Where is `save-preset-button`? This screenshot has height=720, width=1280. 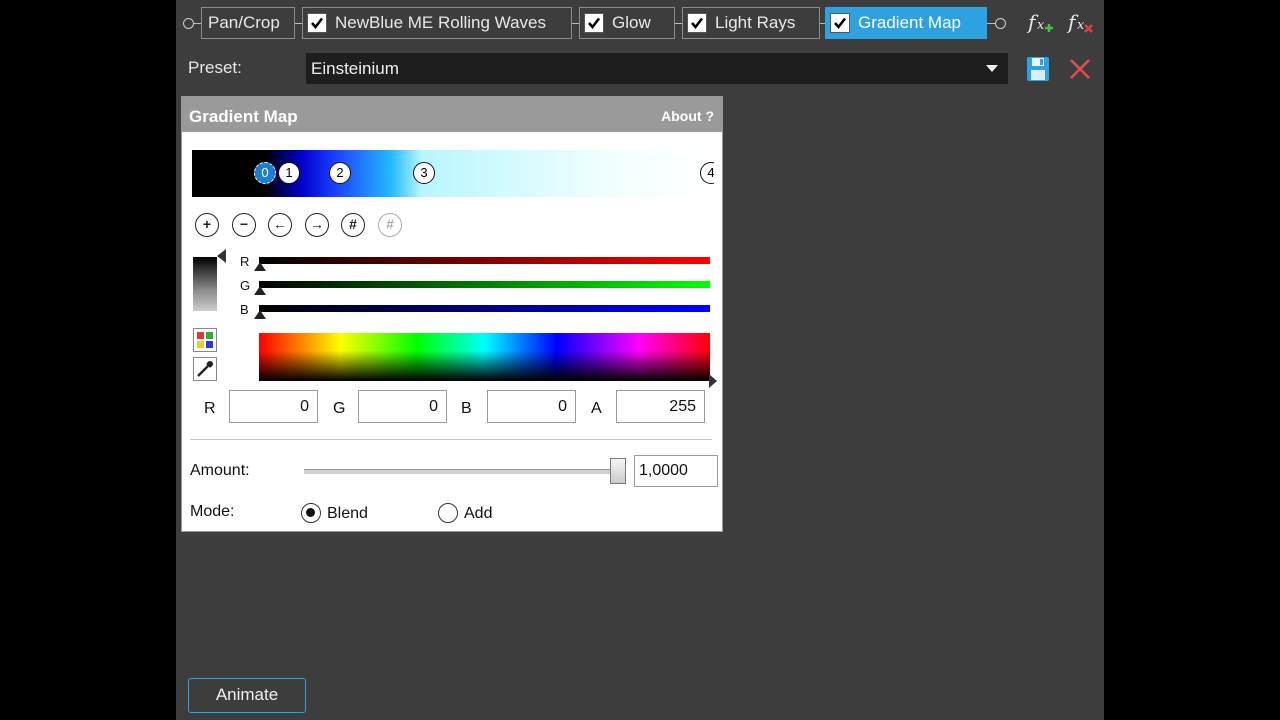
save-preset-button is located at coordinates (1038, 69).